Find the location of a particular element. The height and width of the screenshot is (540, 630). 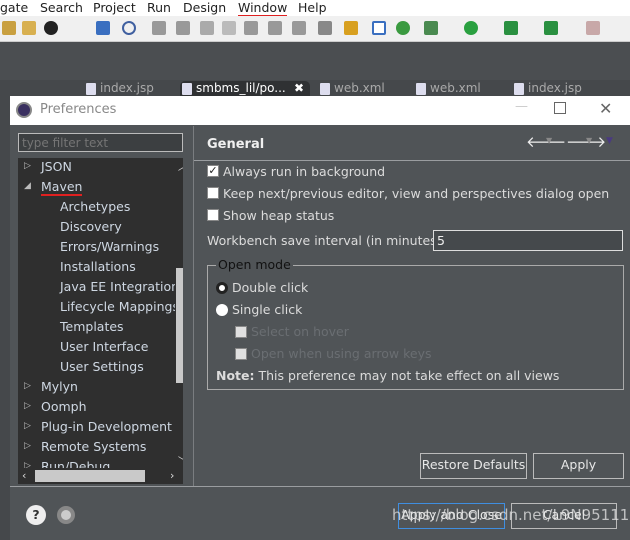

tree-item-label: Maven is located at coordinates (62, 187).